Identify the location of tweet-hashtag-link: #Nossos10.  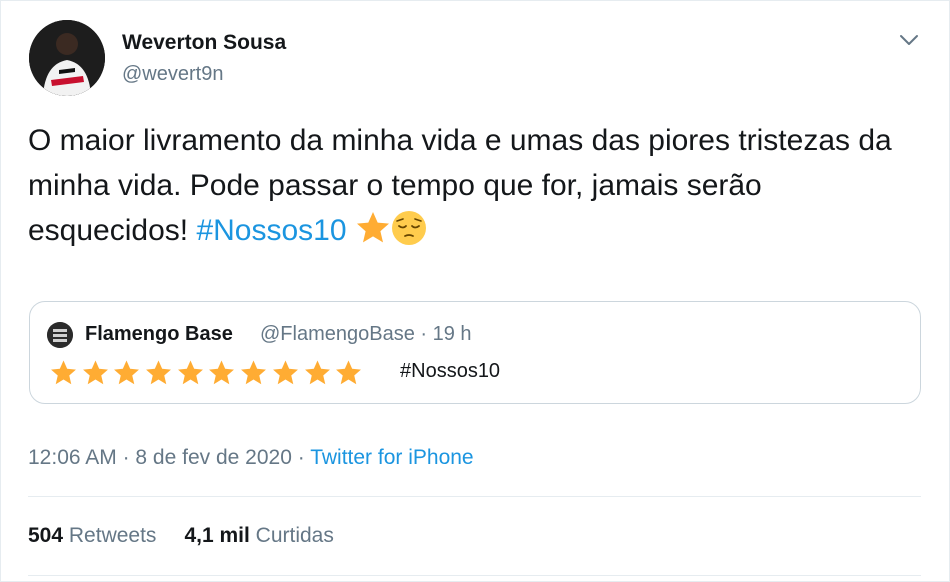
(271, 230).